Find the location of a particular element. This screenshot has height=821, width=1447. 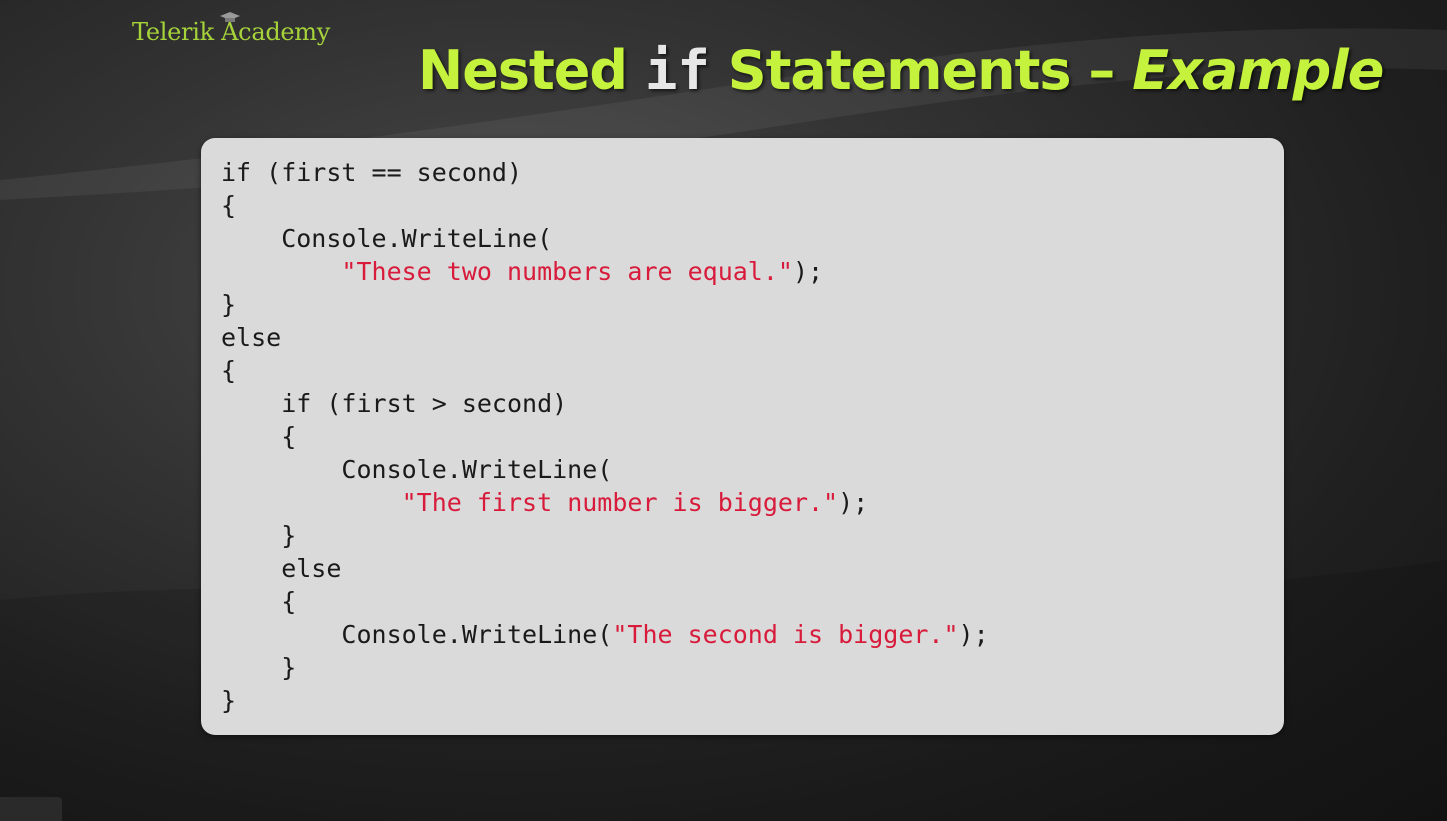

string-literal: "These two numbers are equal." is located at coordinates (567, 271).